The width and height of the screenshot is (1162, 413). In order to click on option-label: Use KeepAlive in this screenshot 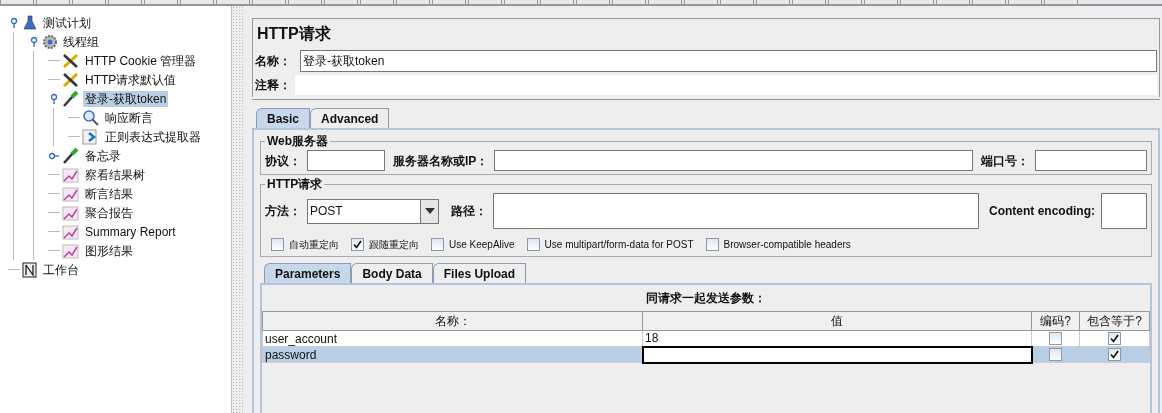, I will do `click(482, 245)`.